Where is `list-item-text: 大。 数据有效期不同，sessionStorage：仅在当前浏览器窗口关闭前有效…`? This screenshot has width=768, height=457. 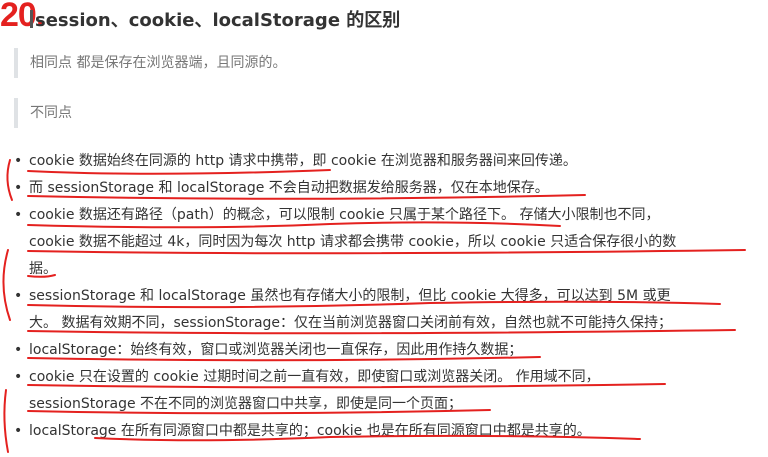
list-item-text: 大。 数据有效期不同，sessionStorage：仅在当前浏览器窗口关闭前有效… is located at coordinates (351, 323).